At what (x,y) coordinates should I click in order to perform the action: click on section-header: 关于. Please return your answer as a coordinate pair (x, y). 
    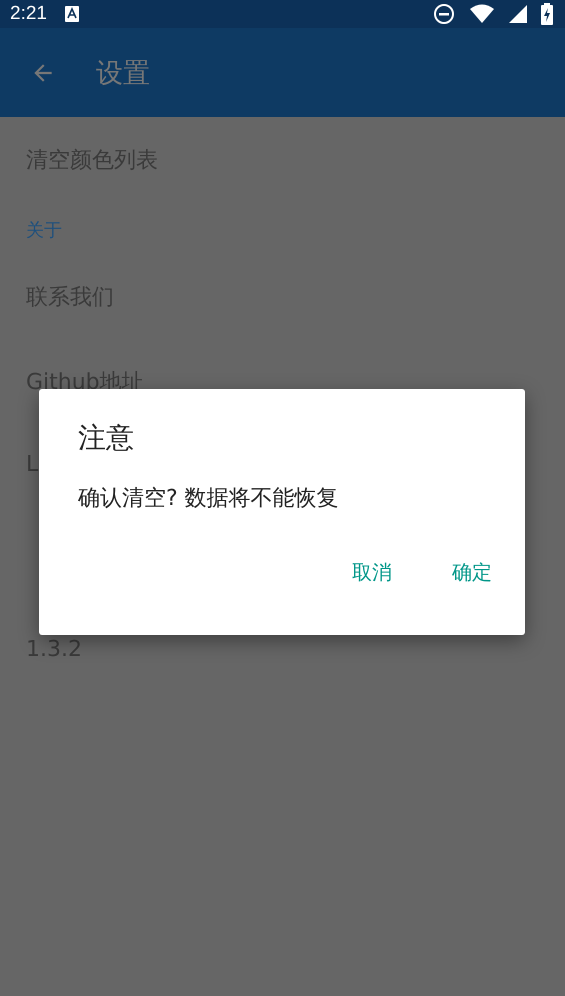
    Looking at the image, I should click on (44, 231).